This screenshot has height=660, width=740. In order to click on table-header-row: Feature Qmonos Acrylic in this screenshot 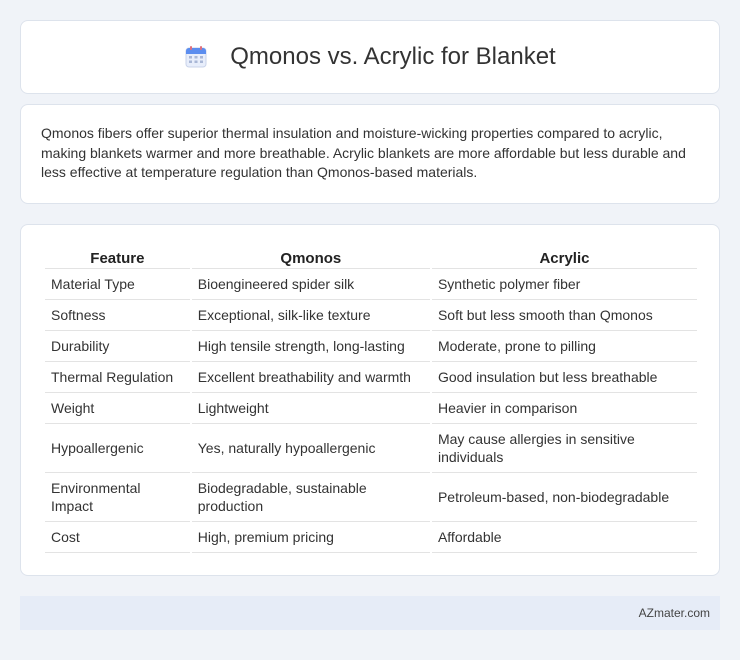, I will do `click(371, 257)`.